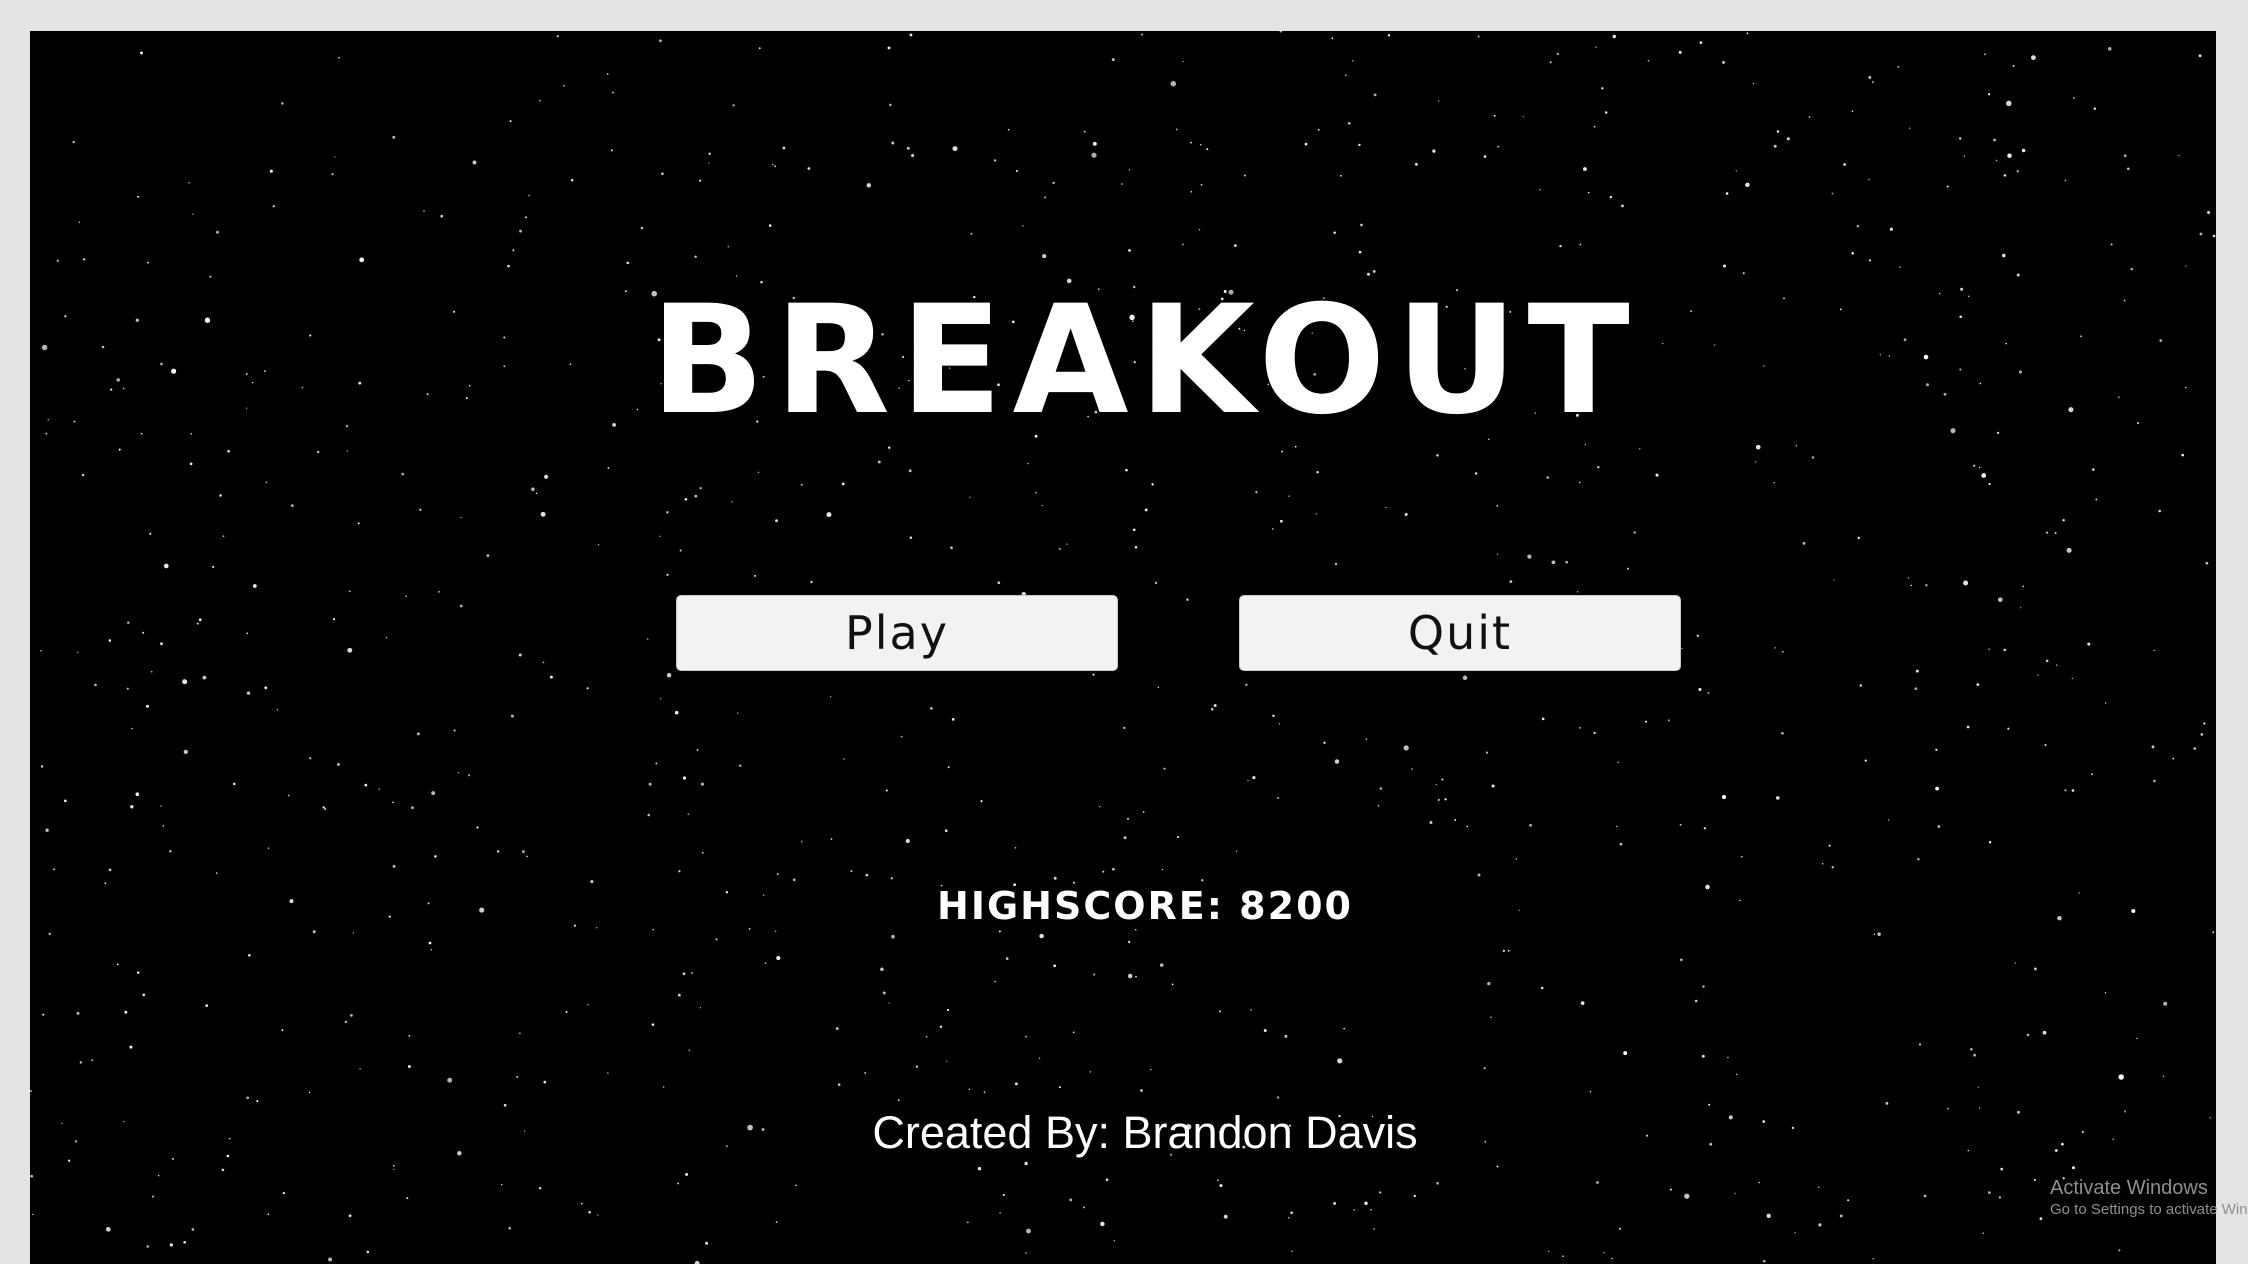 The height and width of the screenshot is (1264, 2248). Describe the element at coordinates (1460, 633) in the screenshot. I see `quit-button: Quit` at that location.